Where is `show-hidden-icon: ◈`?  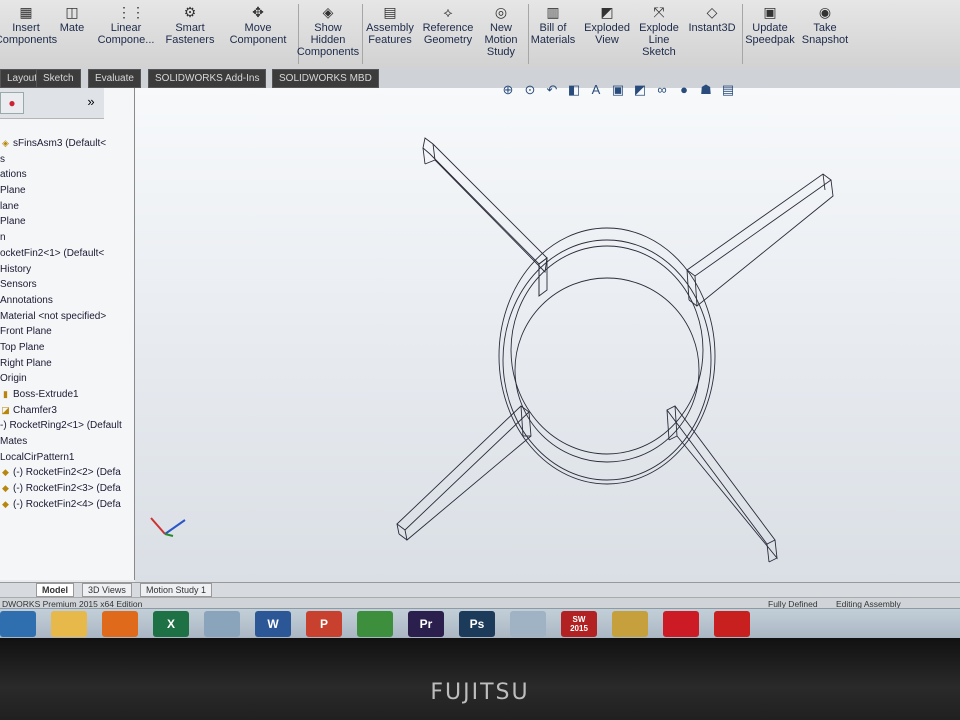
show-hidden-icon: ◈ is located at coordinates (328, 12).